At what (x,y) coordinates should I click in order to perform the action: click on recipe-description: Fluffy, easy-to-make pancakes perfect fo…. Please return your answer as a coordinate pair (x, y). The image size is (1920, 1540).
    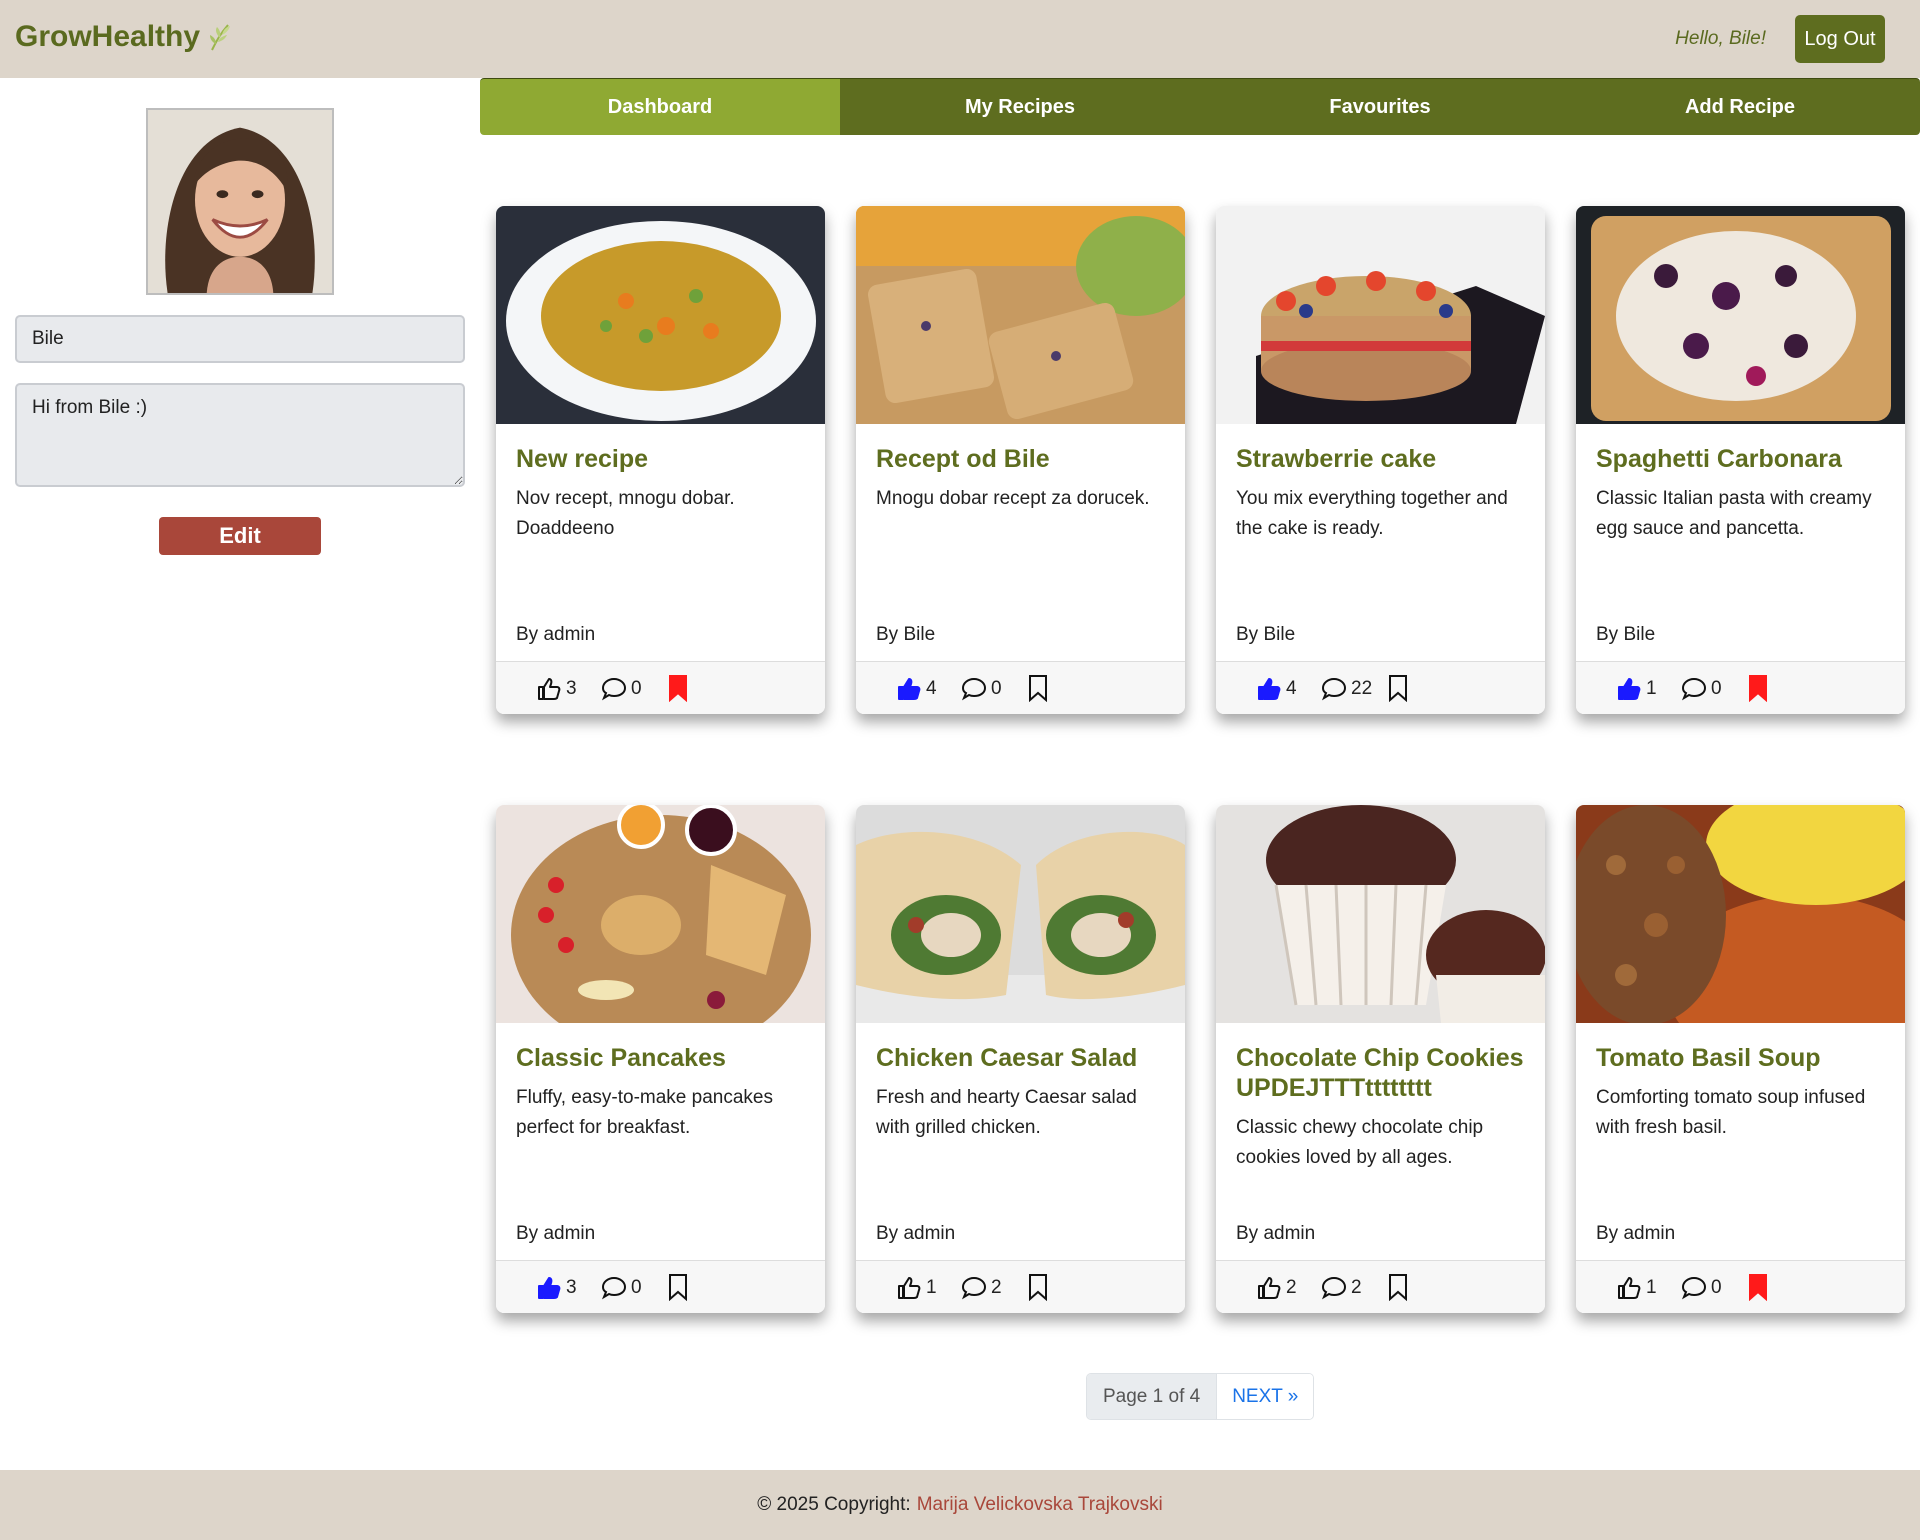
    Looking at the image, I should click on (644, 1112).